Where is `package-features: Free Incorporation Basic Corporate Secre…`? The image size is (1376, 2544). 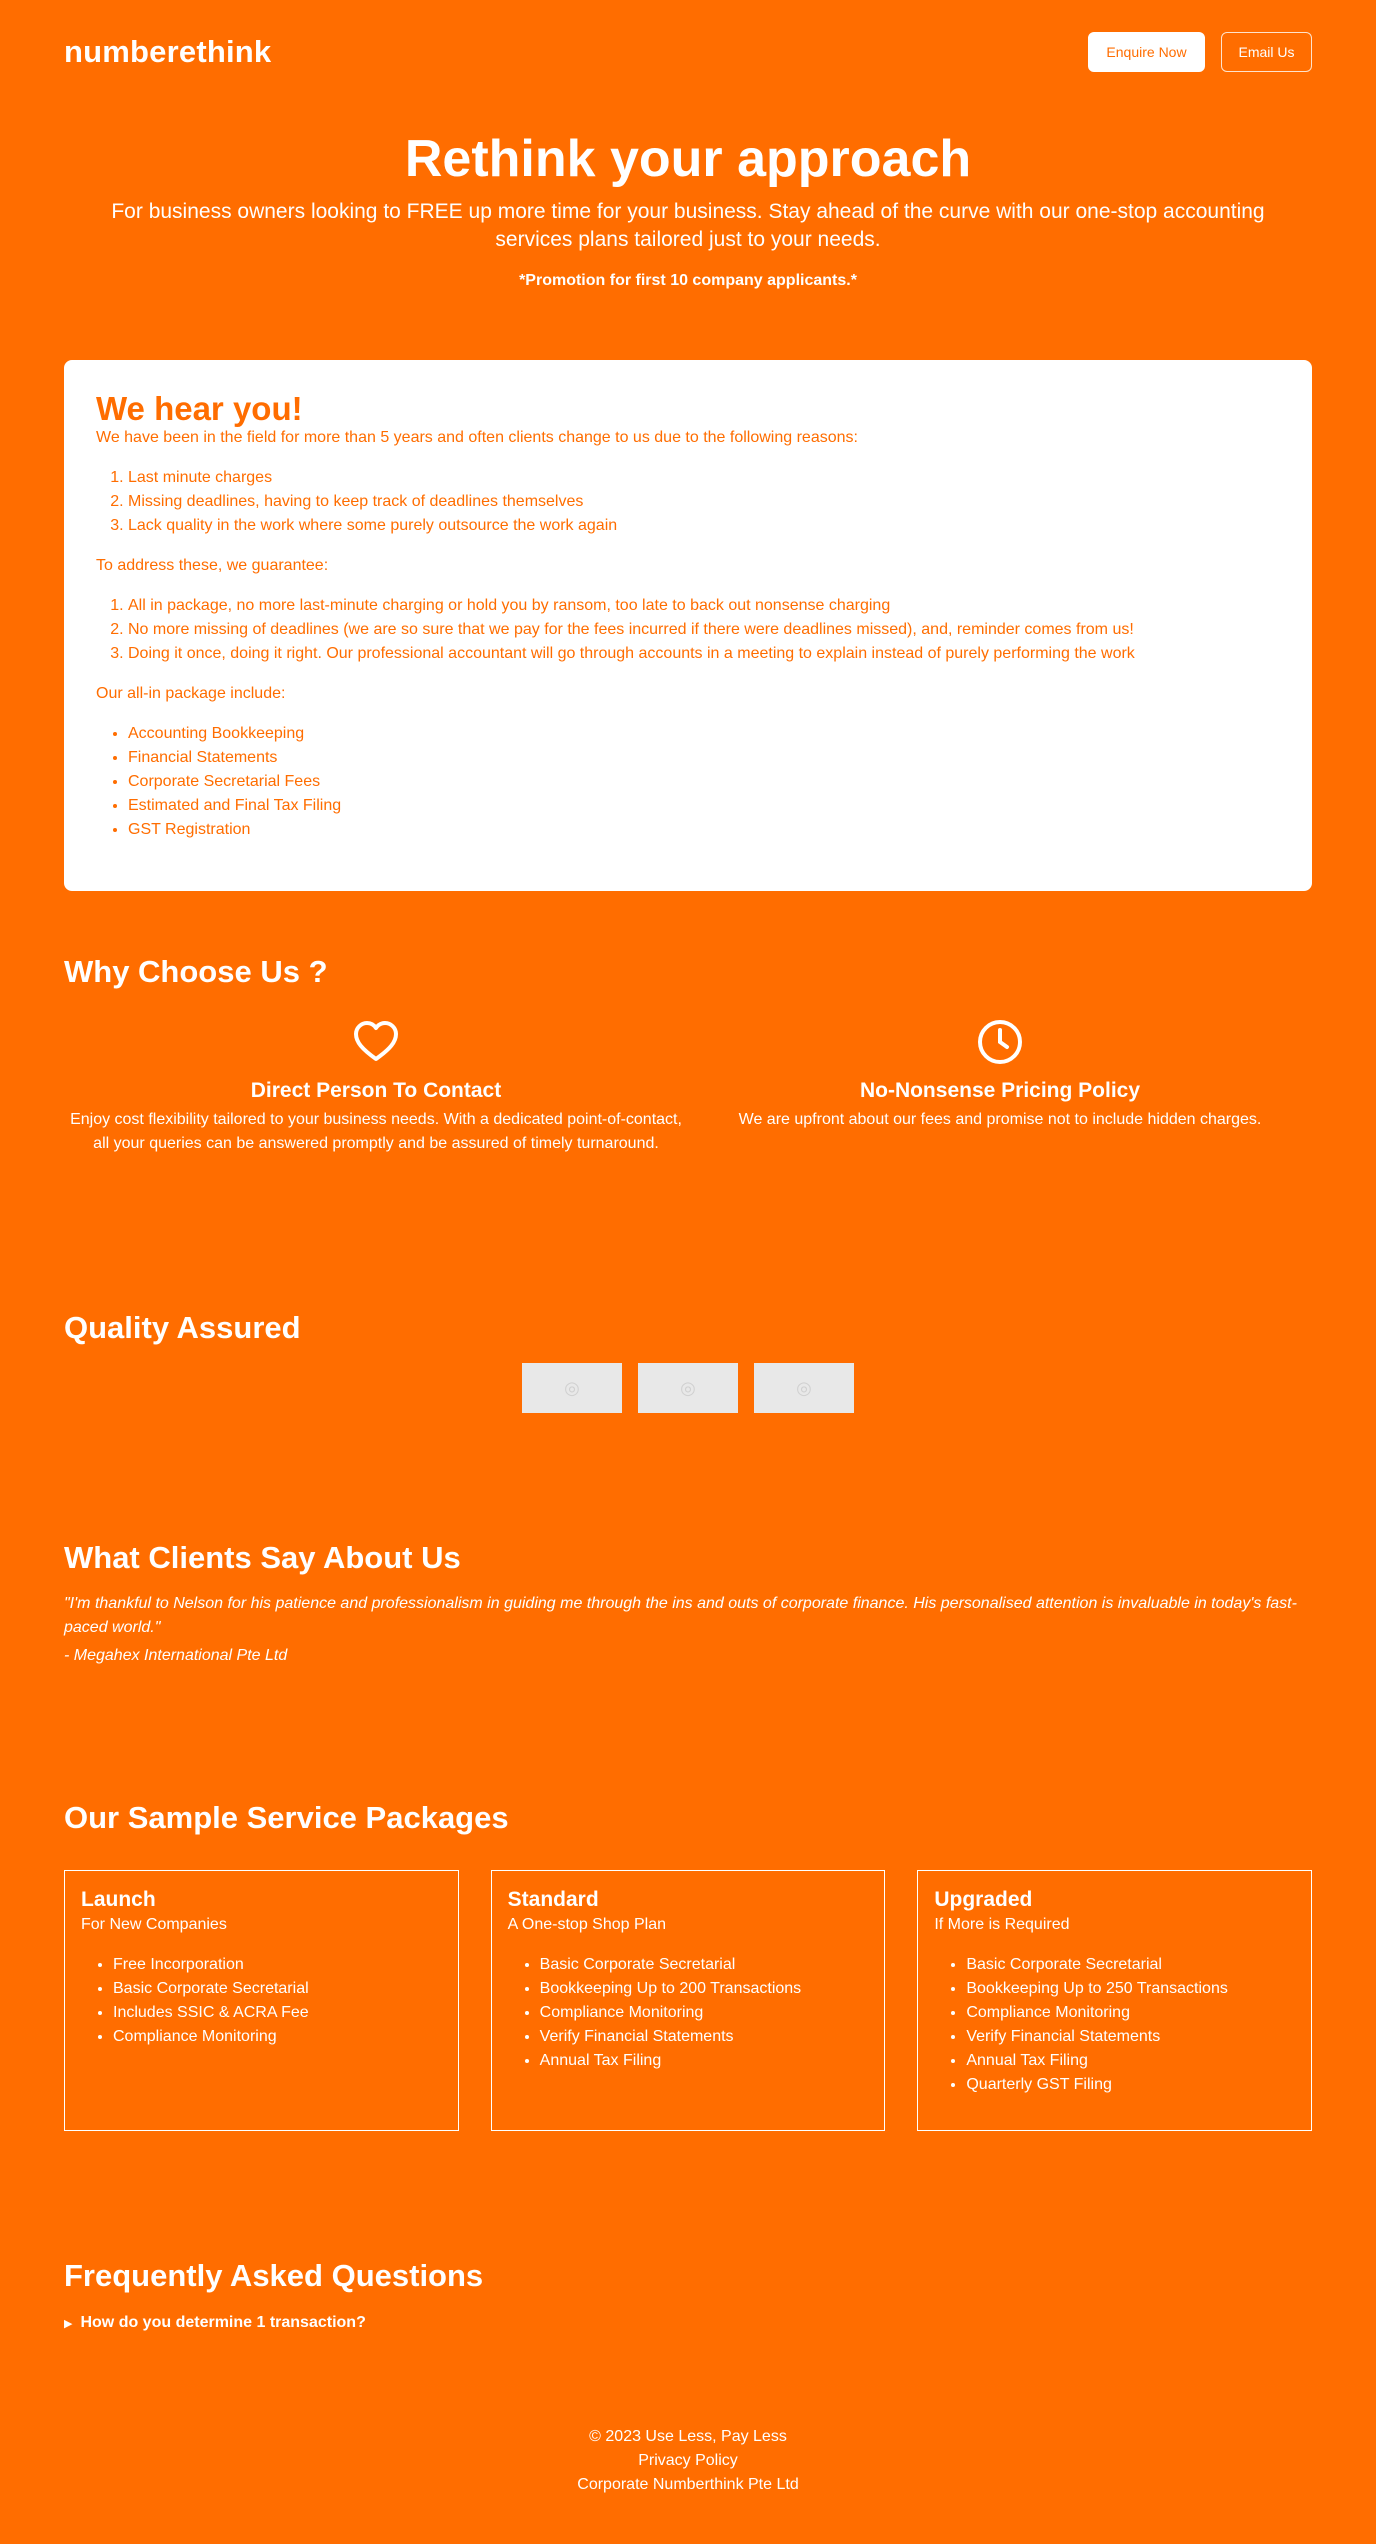 package-features: Free Incorporation Basic Corporate Secre… is located at coordinates (277, 2001).